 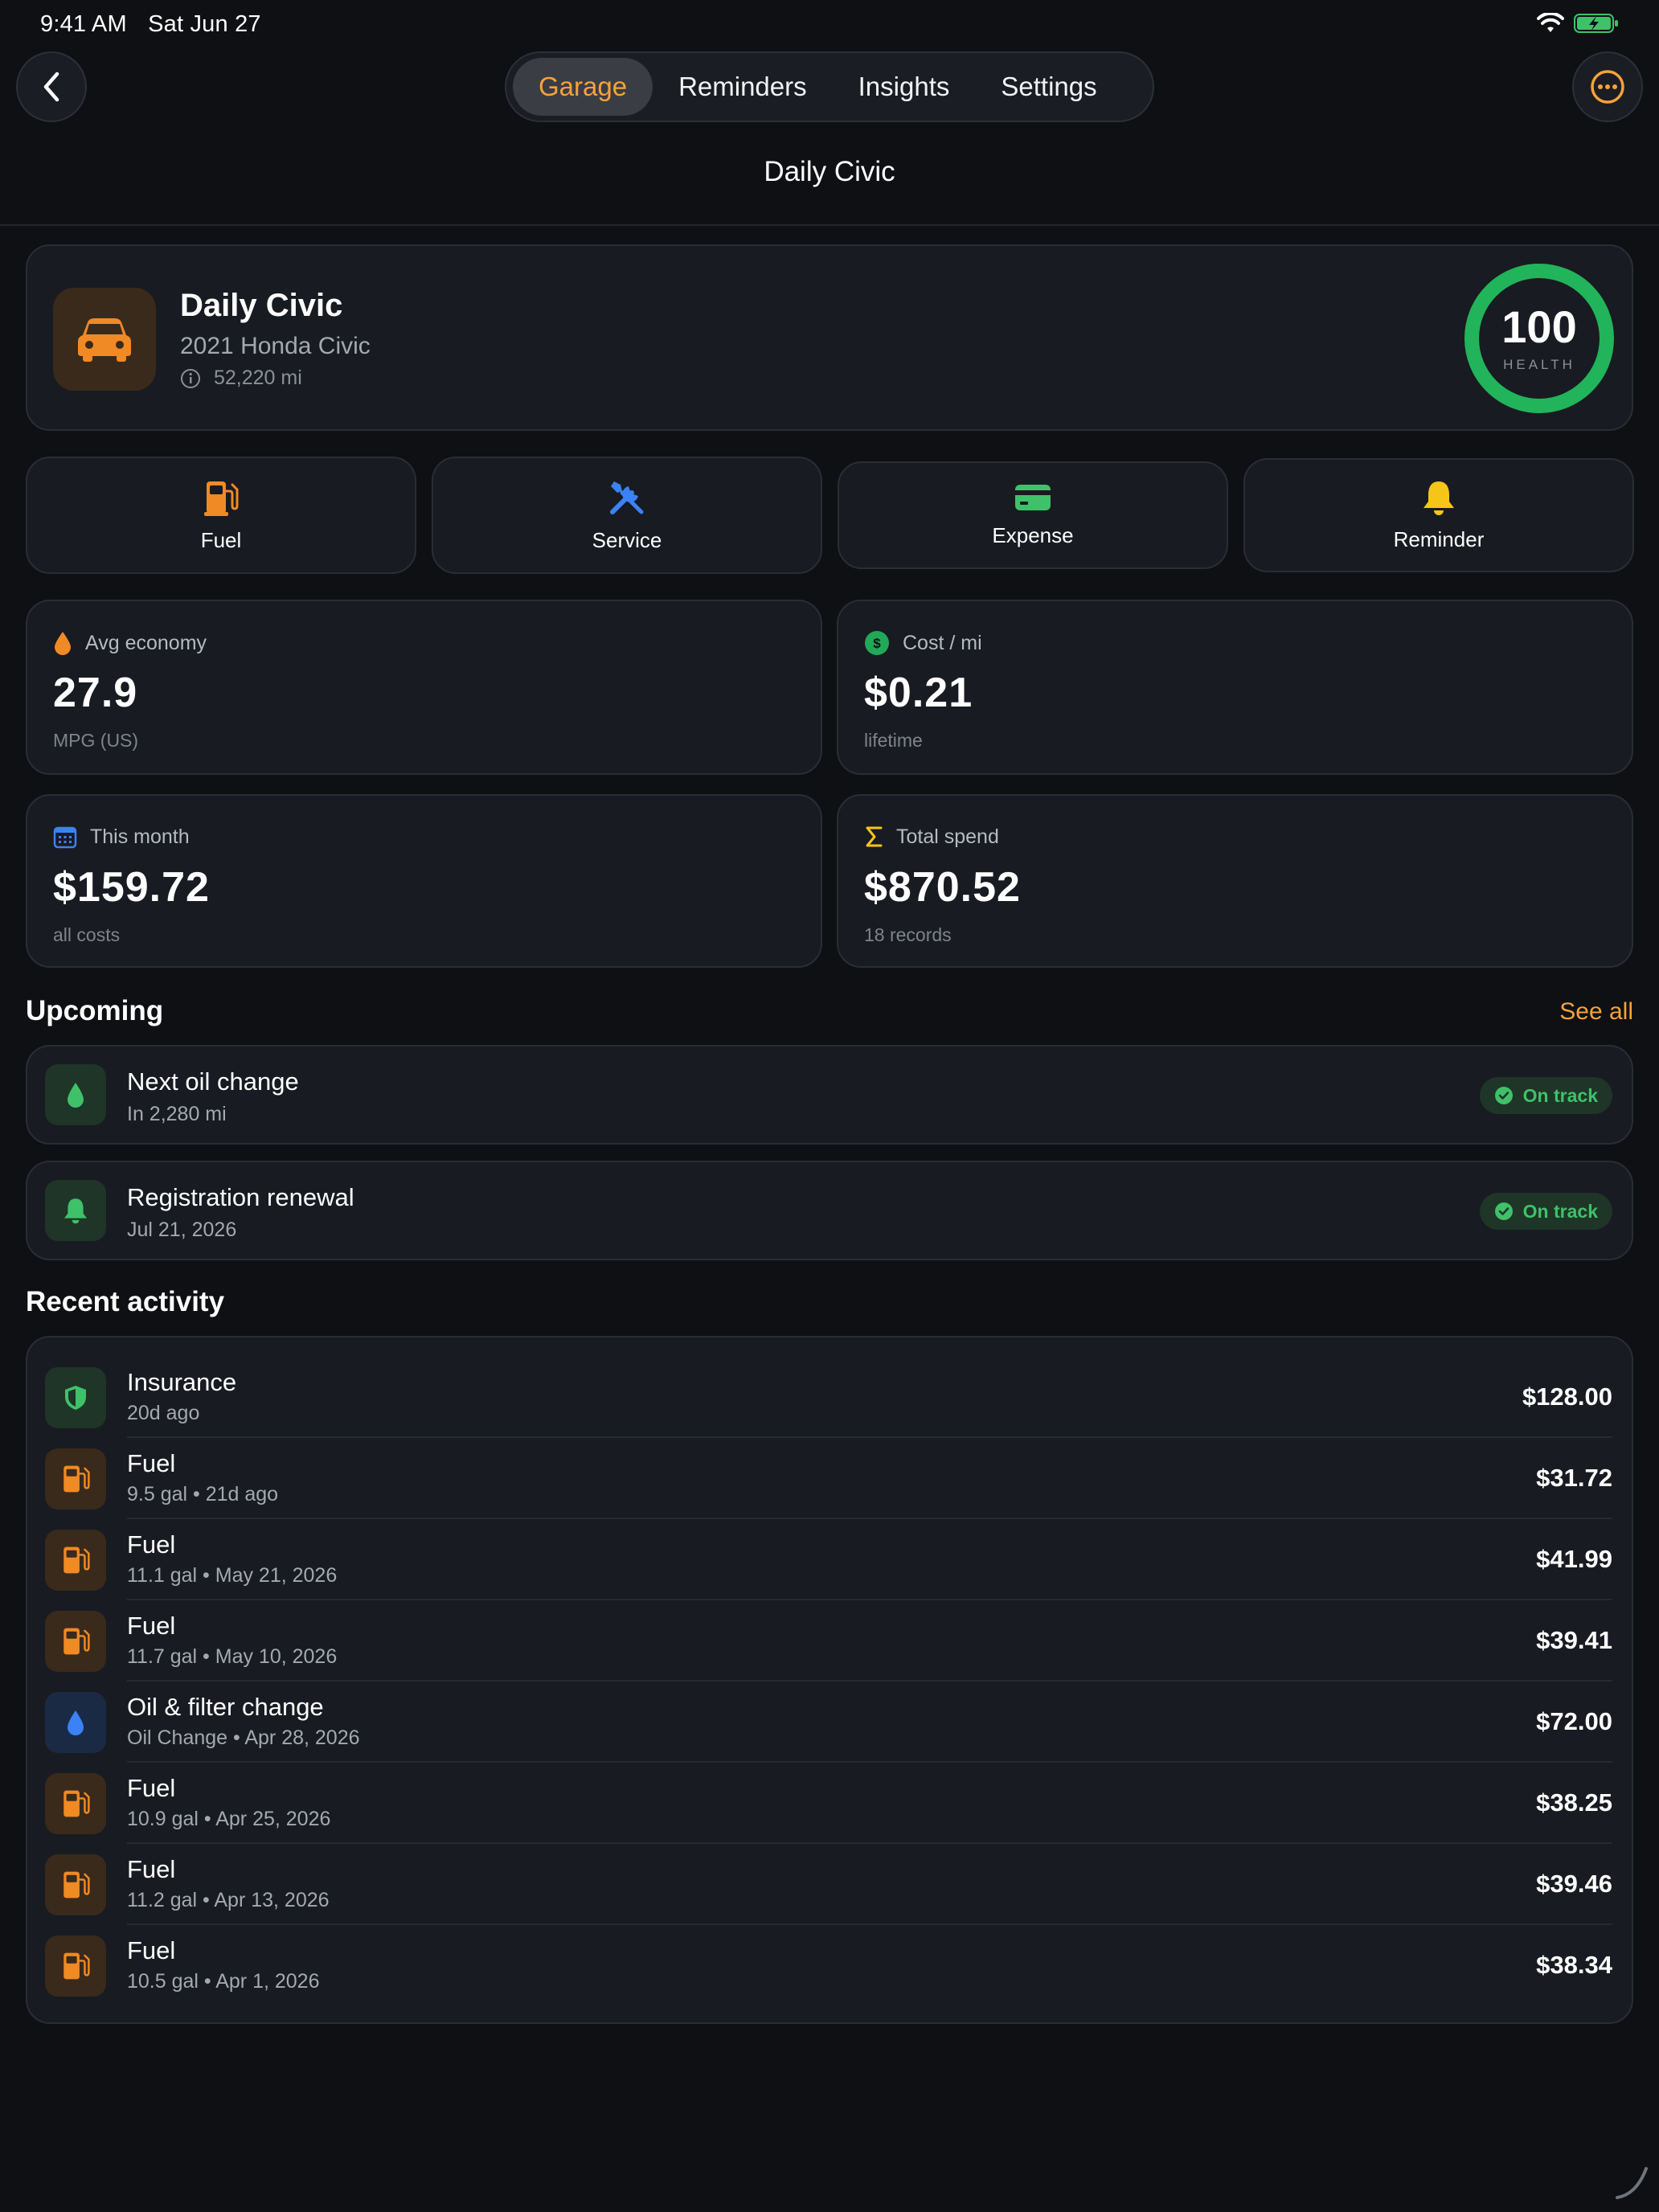 I want to click on quick-action-reminder-label: Reminder, so click(x=1439, y=538).